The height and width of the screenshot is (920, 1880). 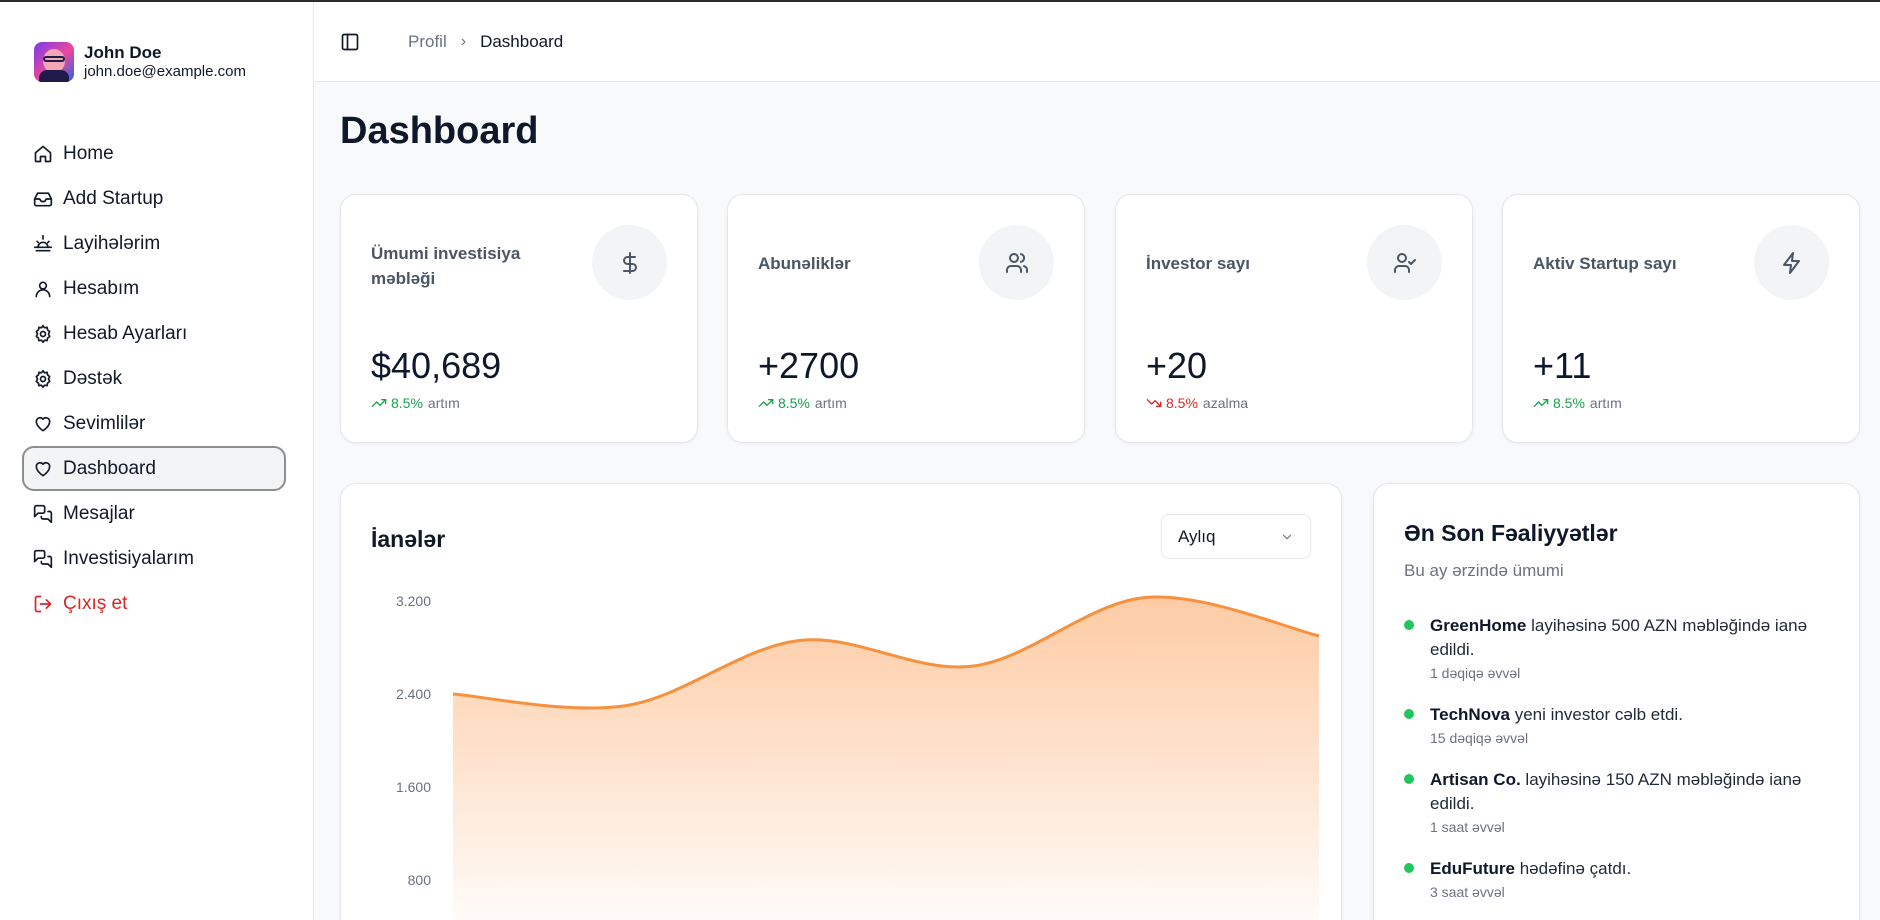 I want to click on sidebar-item-label: Add Startup, so click(x=113, y=198).